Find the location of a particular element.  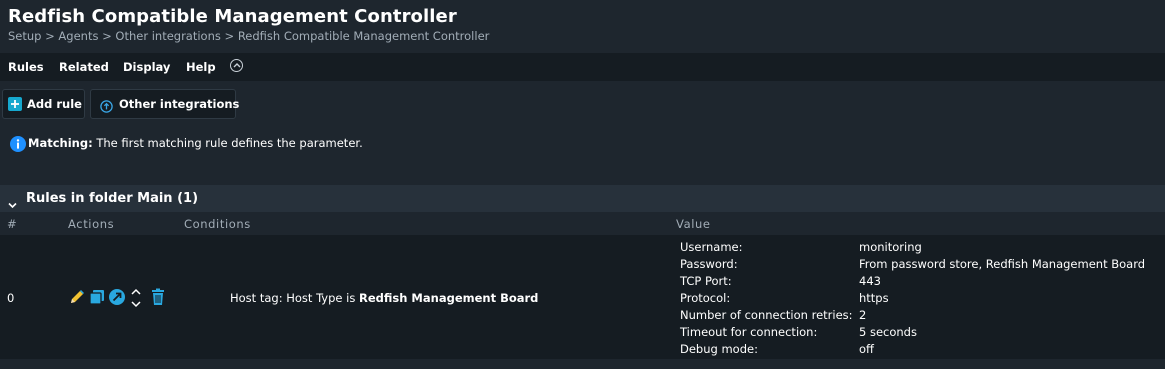

page-title: Redfish Compatible Management Controller is located at coordinates (232, 16).